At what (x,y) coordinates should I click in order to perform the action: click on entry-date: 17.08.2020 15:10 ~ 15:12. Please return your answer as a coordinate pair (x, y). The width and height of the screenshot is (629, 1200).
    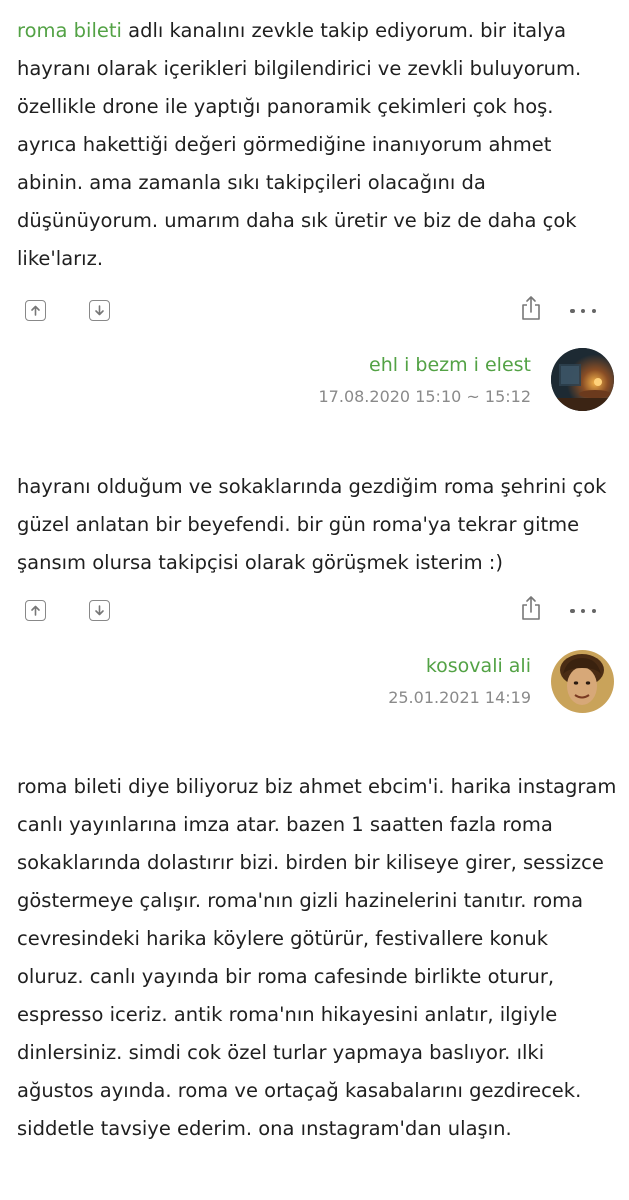
    Looking at the image, I should click on (425, 396).